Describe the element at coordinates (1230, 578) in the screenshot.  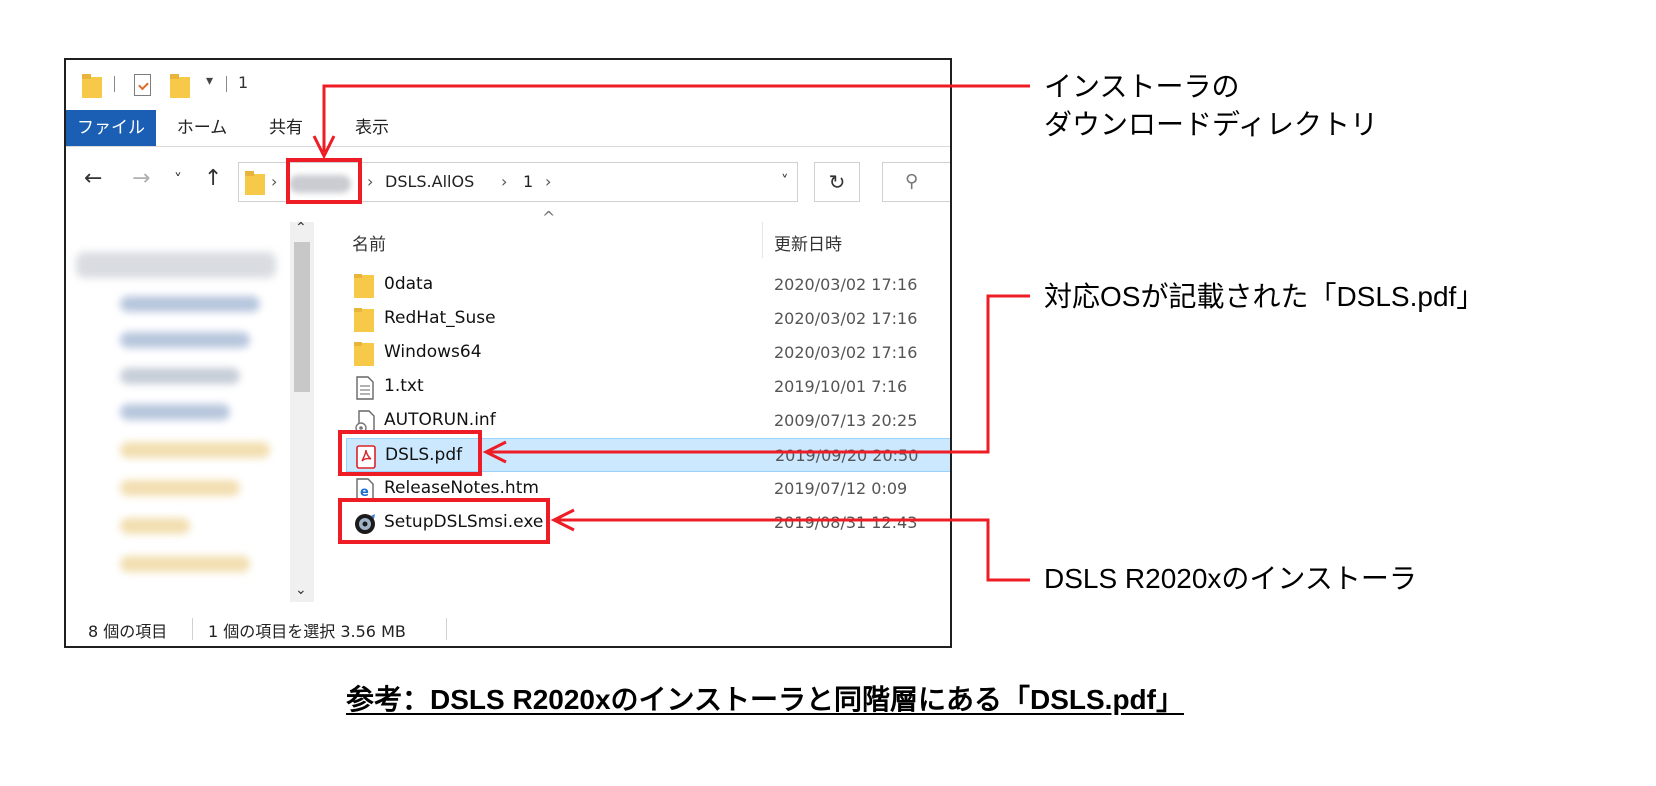
I see `callout-installer: DSLS R2020xのインストーラ` at that location.